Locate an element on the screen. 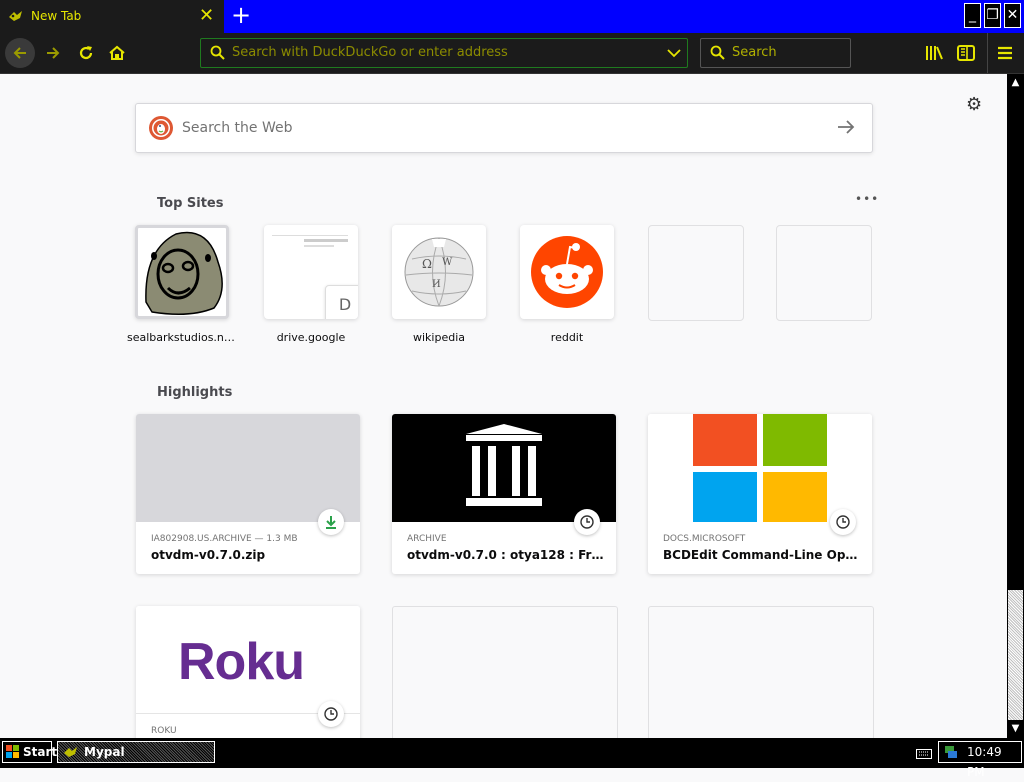 The image size is (1024, 782). chevron-down-icon is located at coordinates (674, 53).